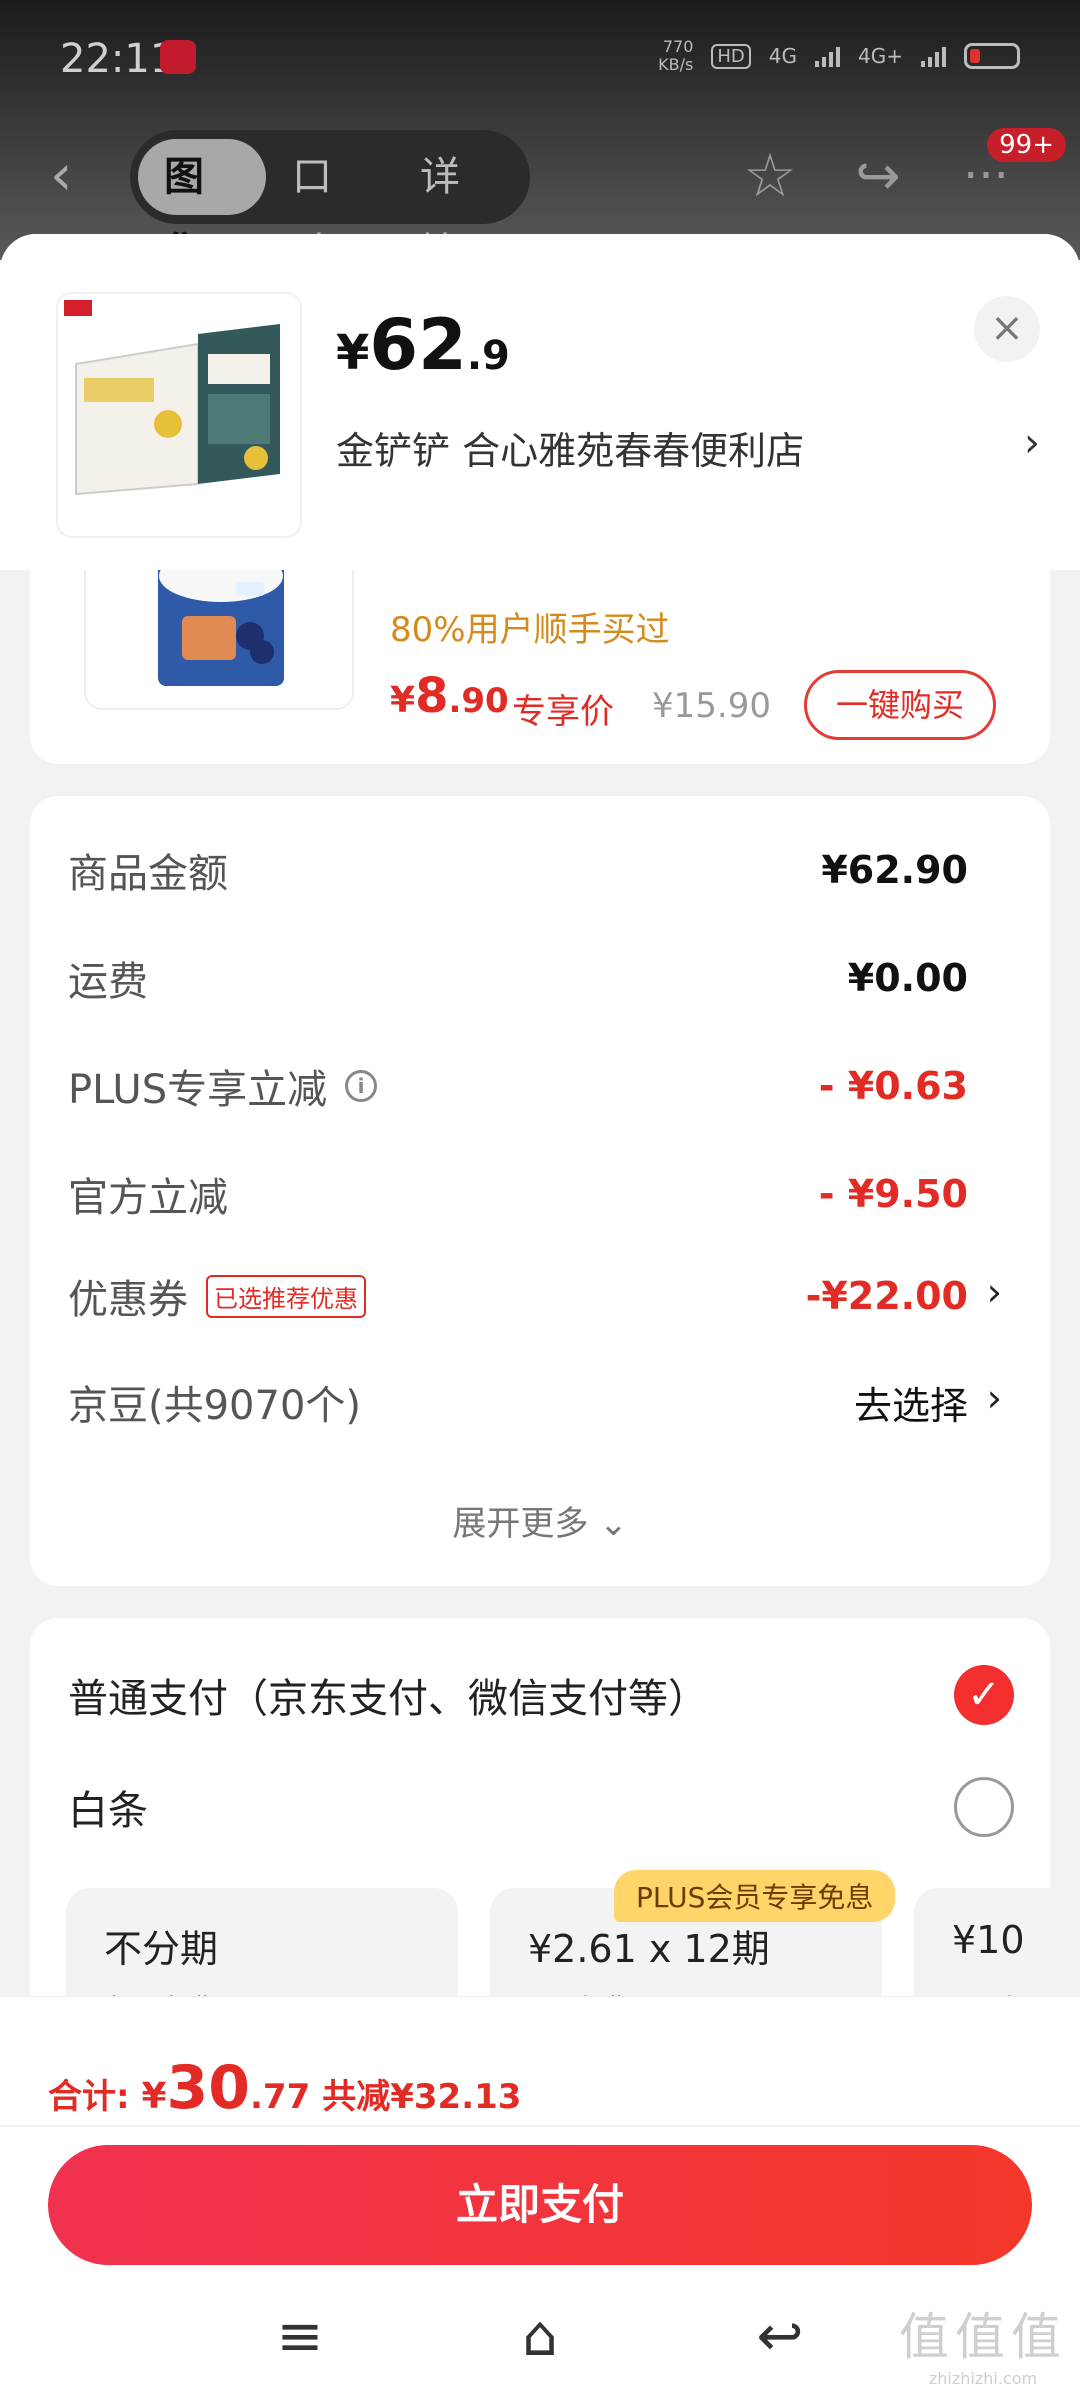 This screenshot has height=2400, width=1080. What do you see at coordinates (280, 2097) in the screenshot?
I see `total-decimal: .77` at bounding box center [280, 2097].